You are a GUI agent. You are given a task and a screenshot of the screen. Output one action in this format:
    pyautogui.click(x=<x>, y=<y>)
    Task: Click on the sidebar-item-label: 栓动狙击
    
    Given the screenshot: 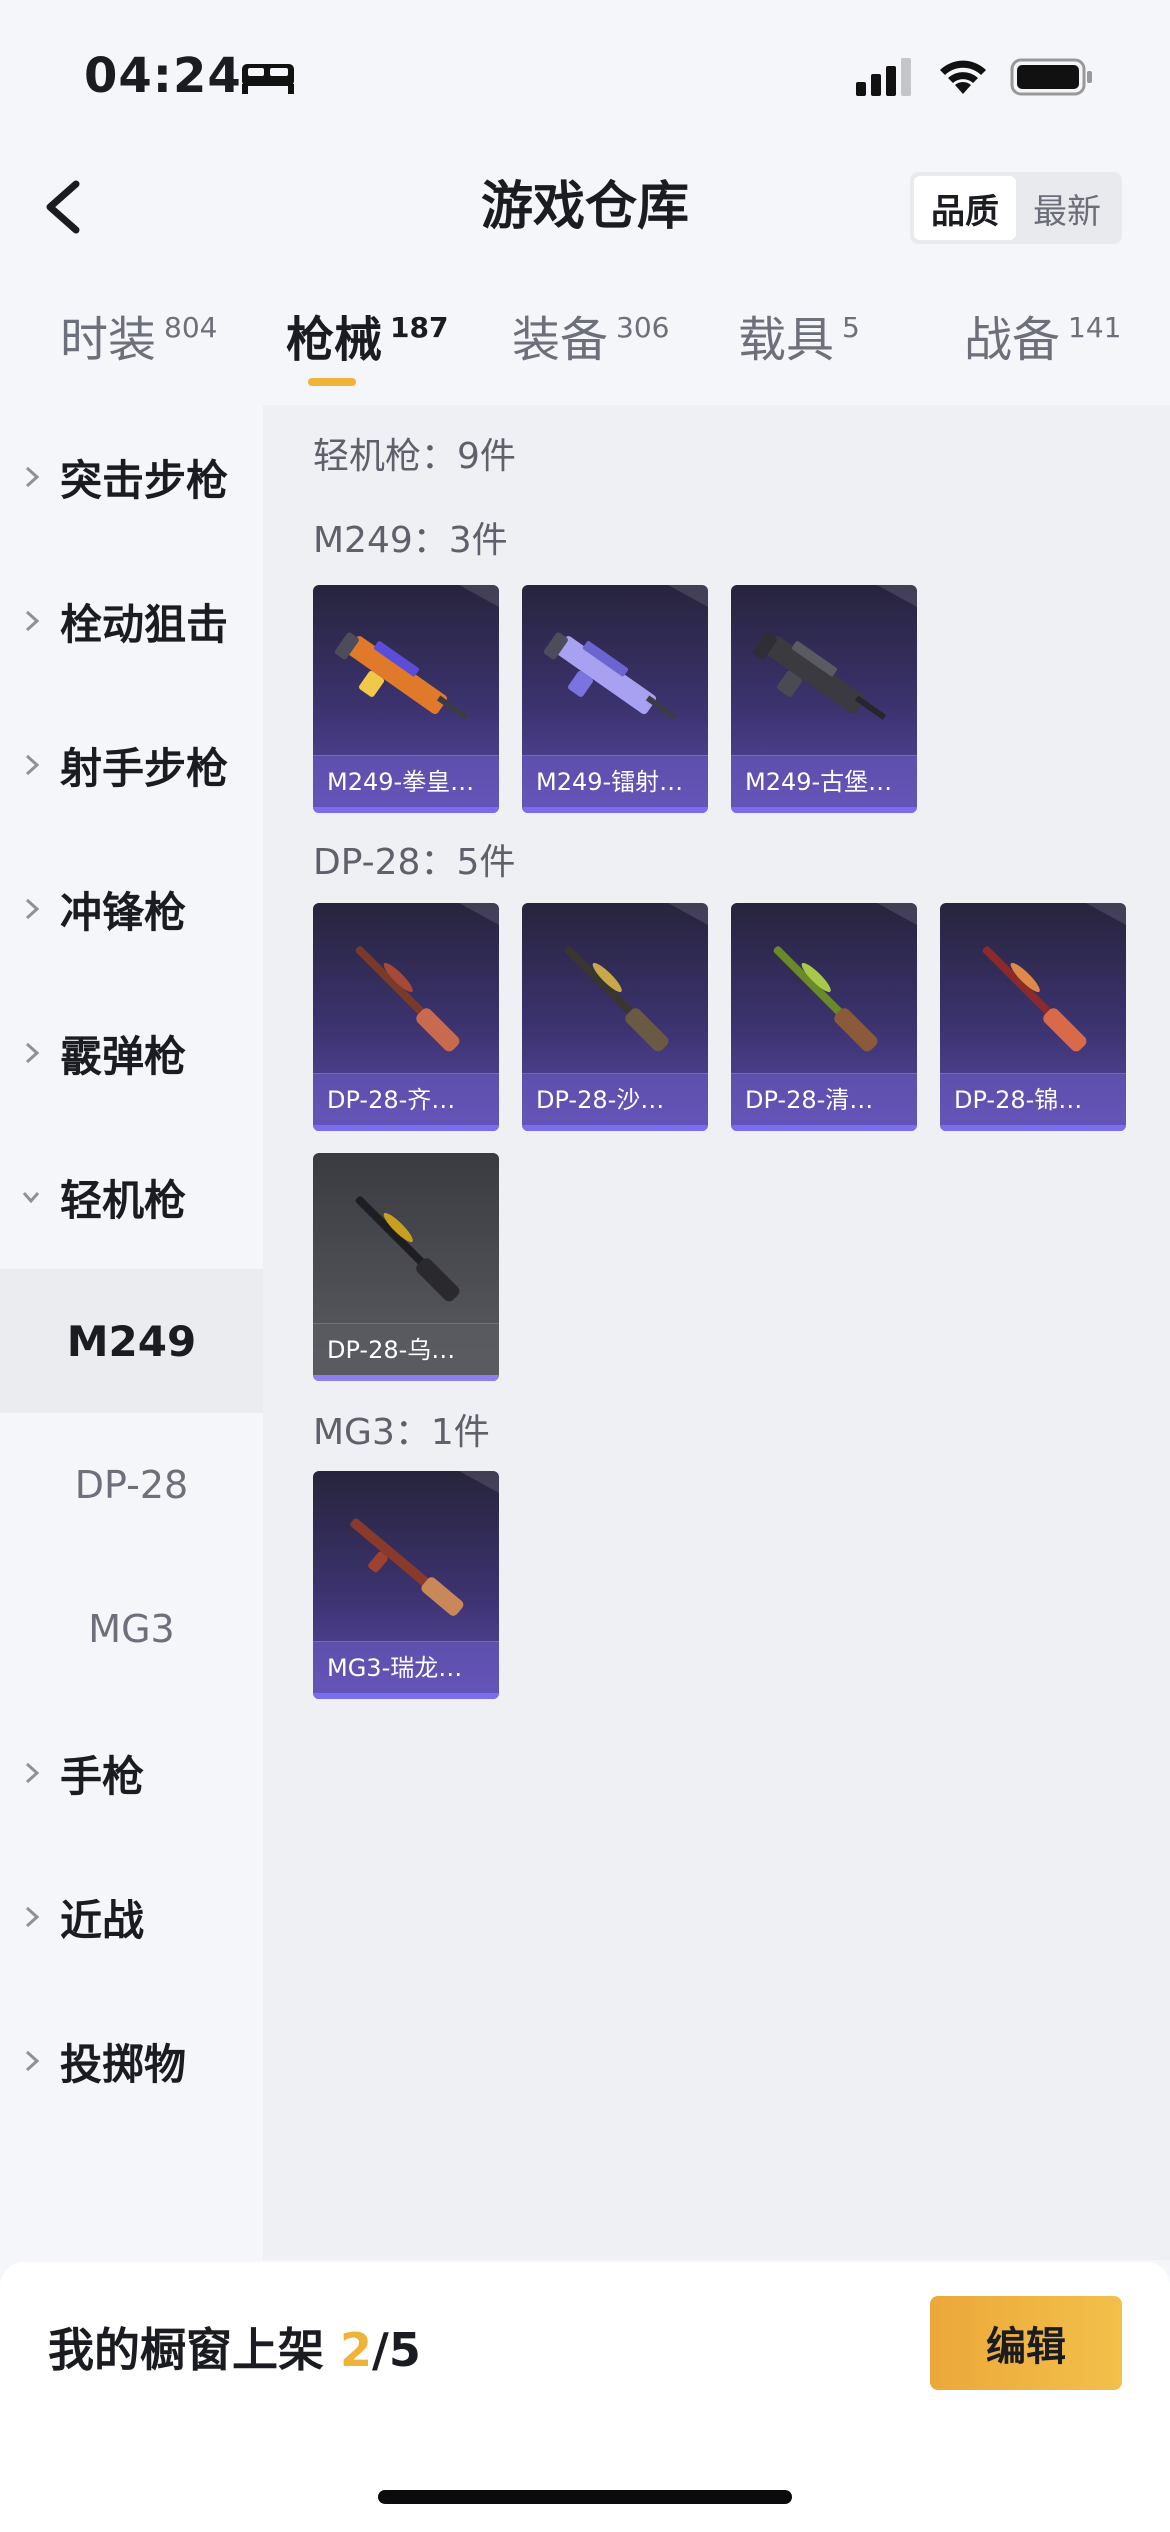 What is the action you would take?
    pyautogui.click(x=144, y=624)
    